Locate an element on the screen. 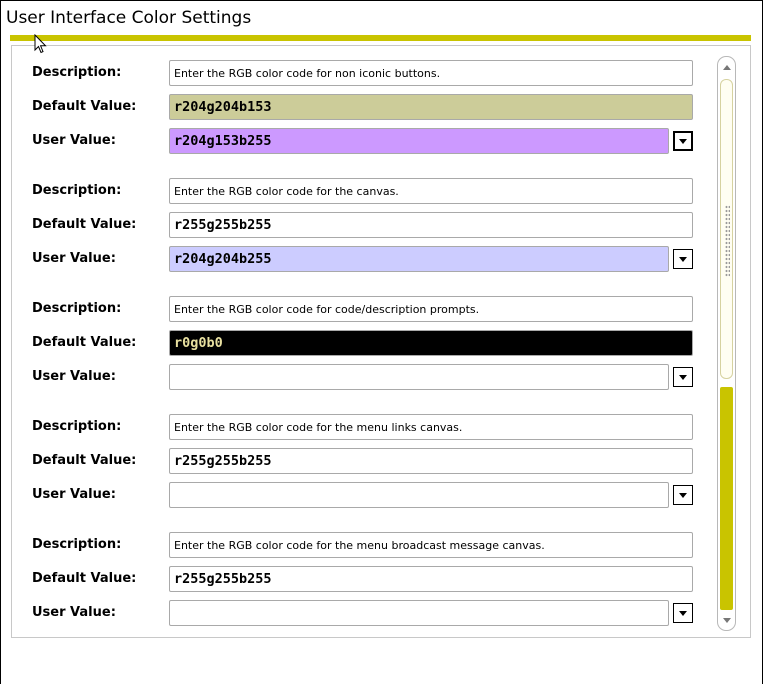 The width and height of the screenshot is (763, 685). scroll-down-arrow-icon is located at coordinates (726, 620).